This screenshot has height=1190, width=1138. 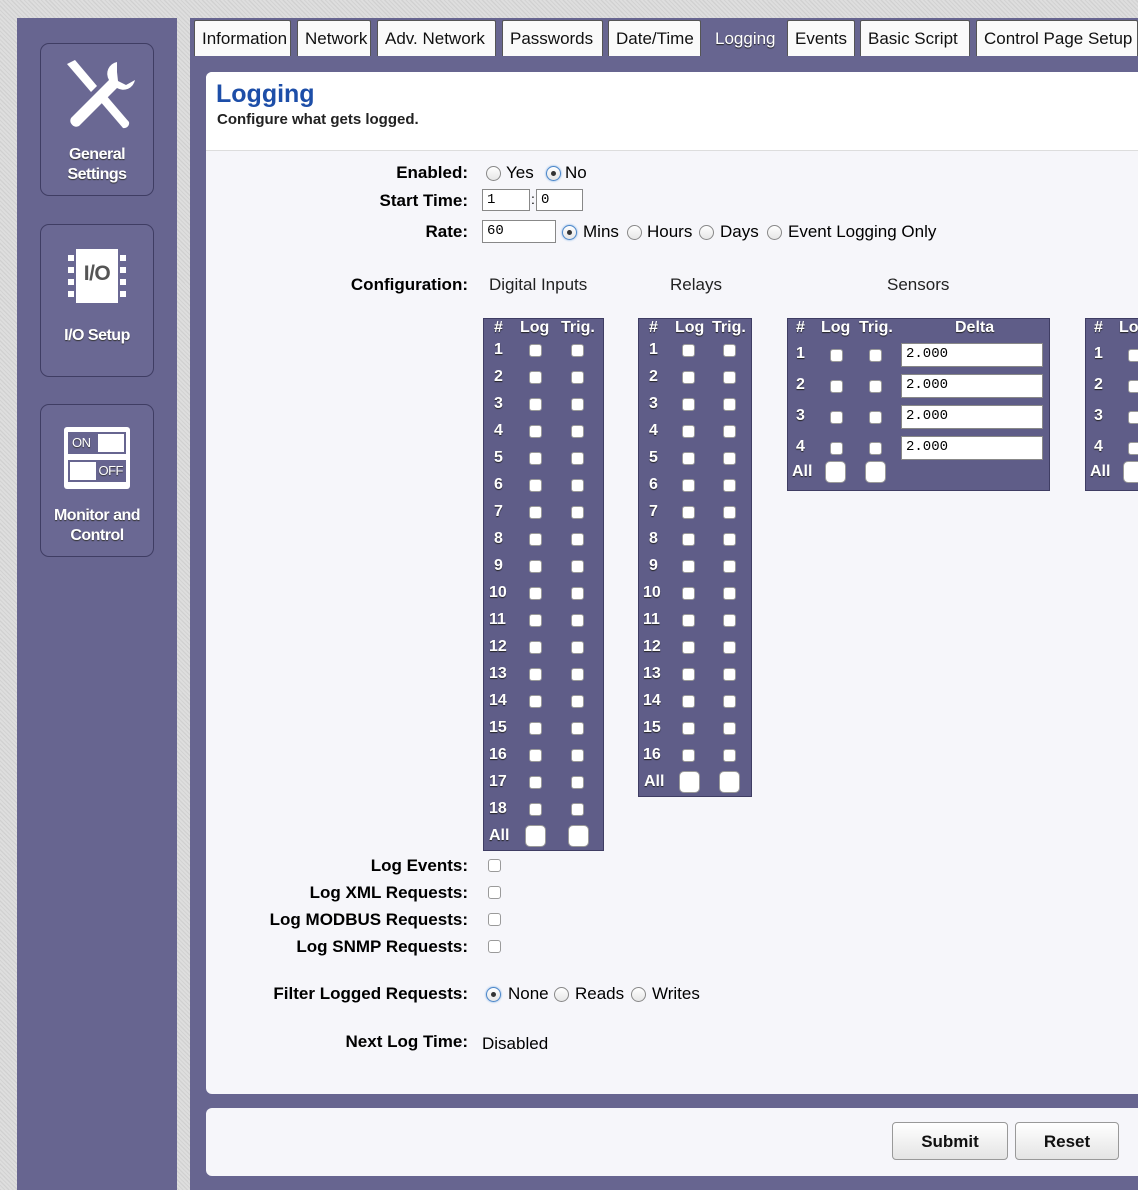 What do you see at coordinates (578, 836) in the screenshot?
I see `di-trig-all-checkbox` at bounding box center [578, 836].